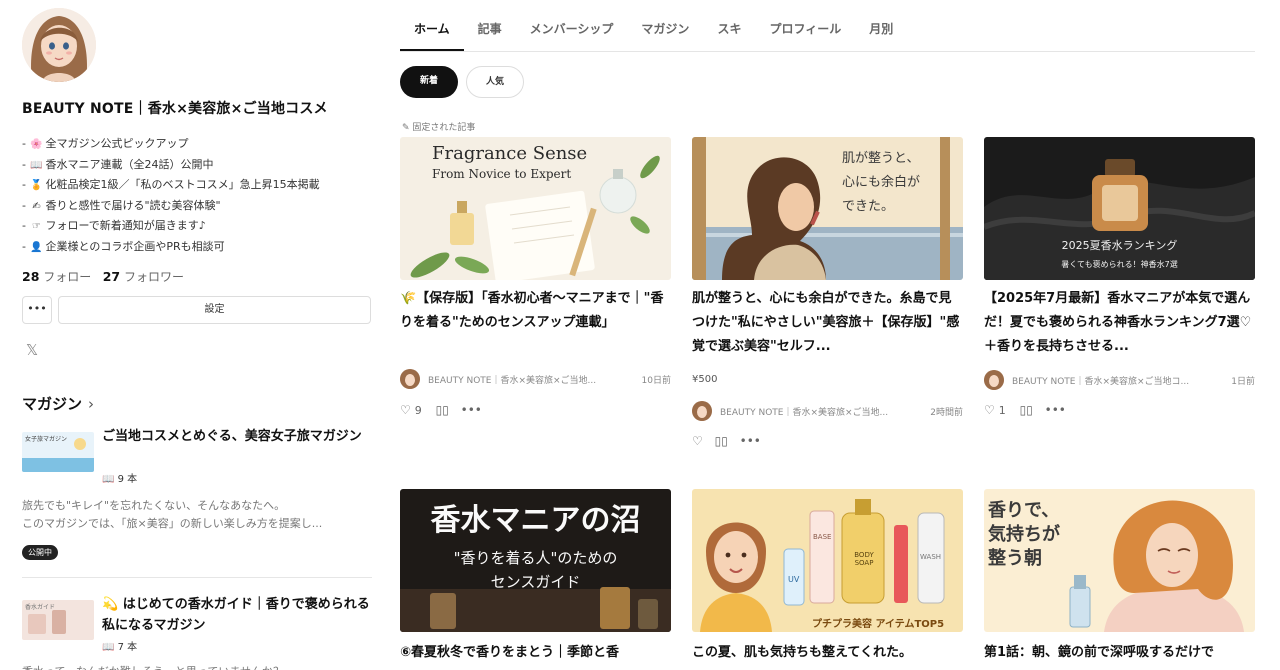 This screenshot has width=1280, height=670. What do you see at coordinates (36, 144) in the screenshot?
I see `flower-icon: 🌸` at bounding box center [36, 144].